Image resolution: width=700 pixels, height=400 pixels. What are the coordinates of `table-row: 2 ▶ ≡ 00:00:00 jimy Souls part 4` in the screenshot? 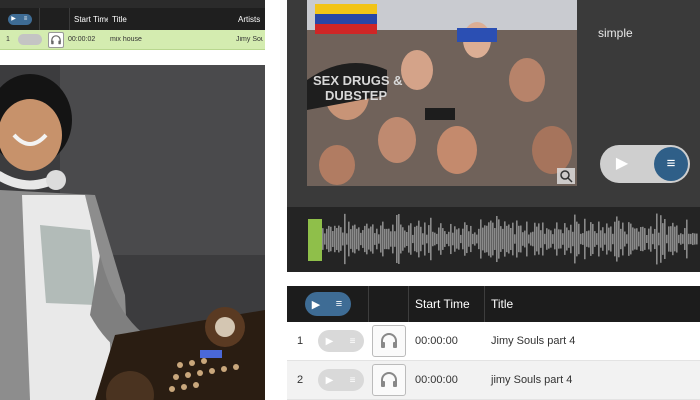 It's located at (493, 380).